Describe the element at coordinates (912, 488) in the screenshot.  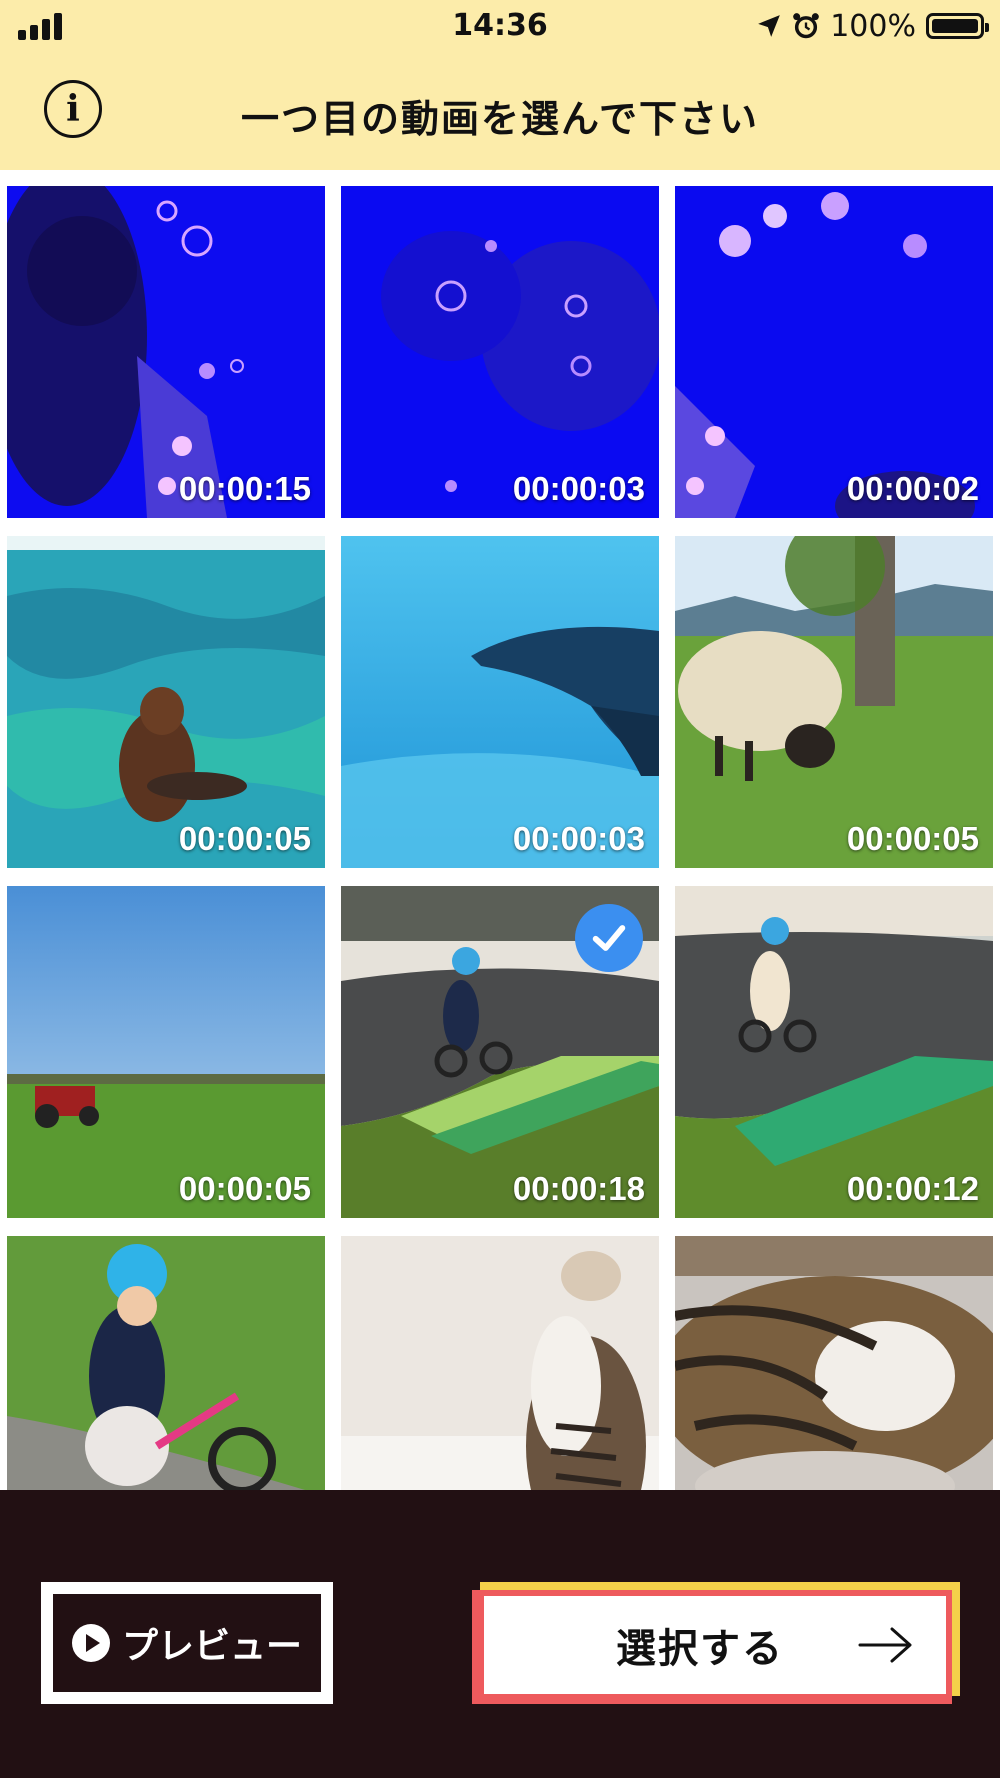
I see `video-duration: 00:00:02` at that location.